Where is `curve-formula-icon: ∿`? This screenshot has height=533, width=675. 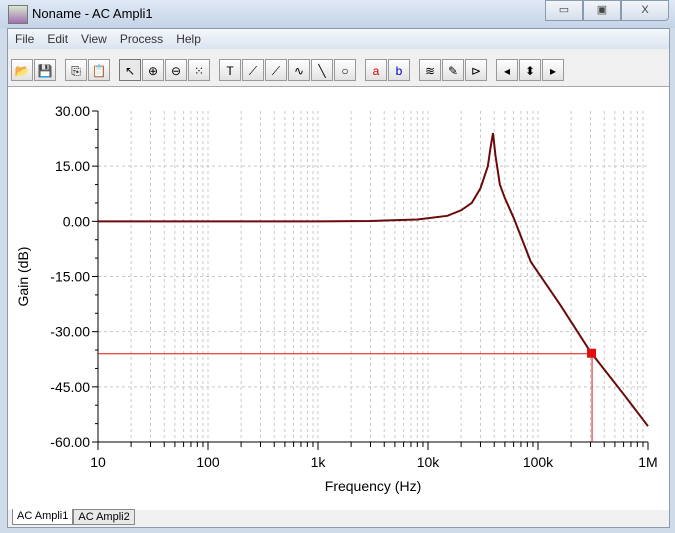
curve-formula-icon: ∿ is located at coordinates (299, 71).